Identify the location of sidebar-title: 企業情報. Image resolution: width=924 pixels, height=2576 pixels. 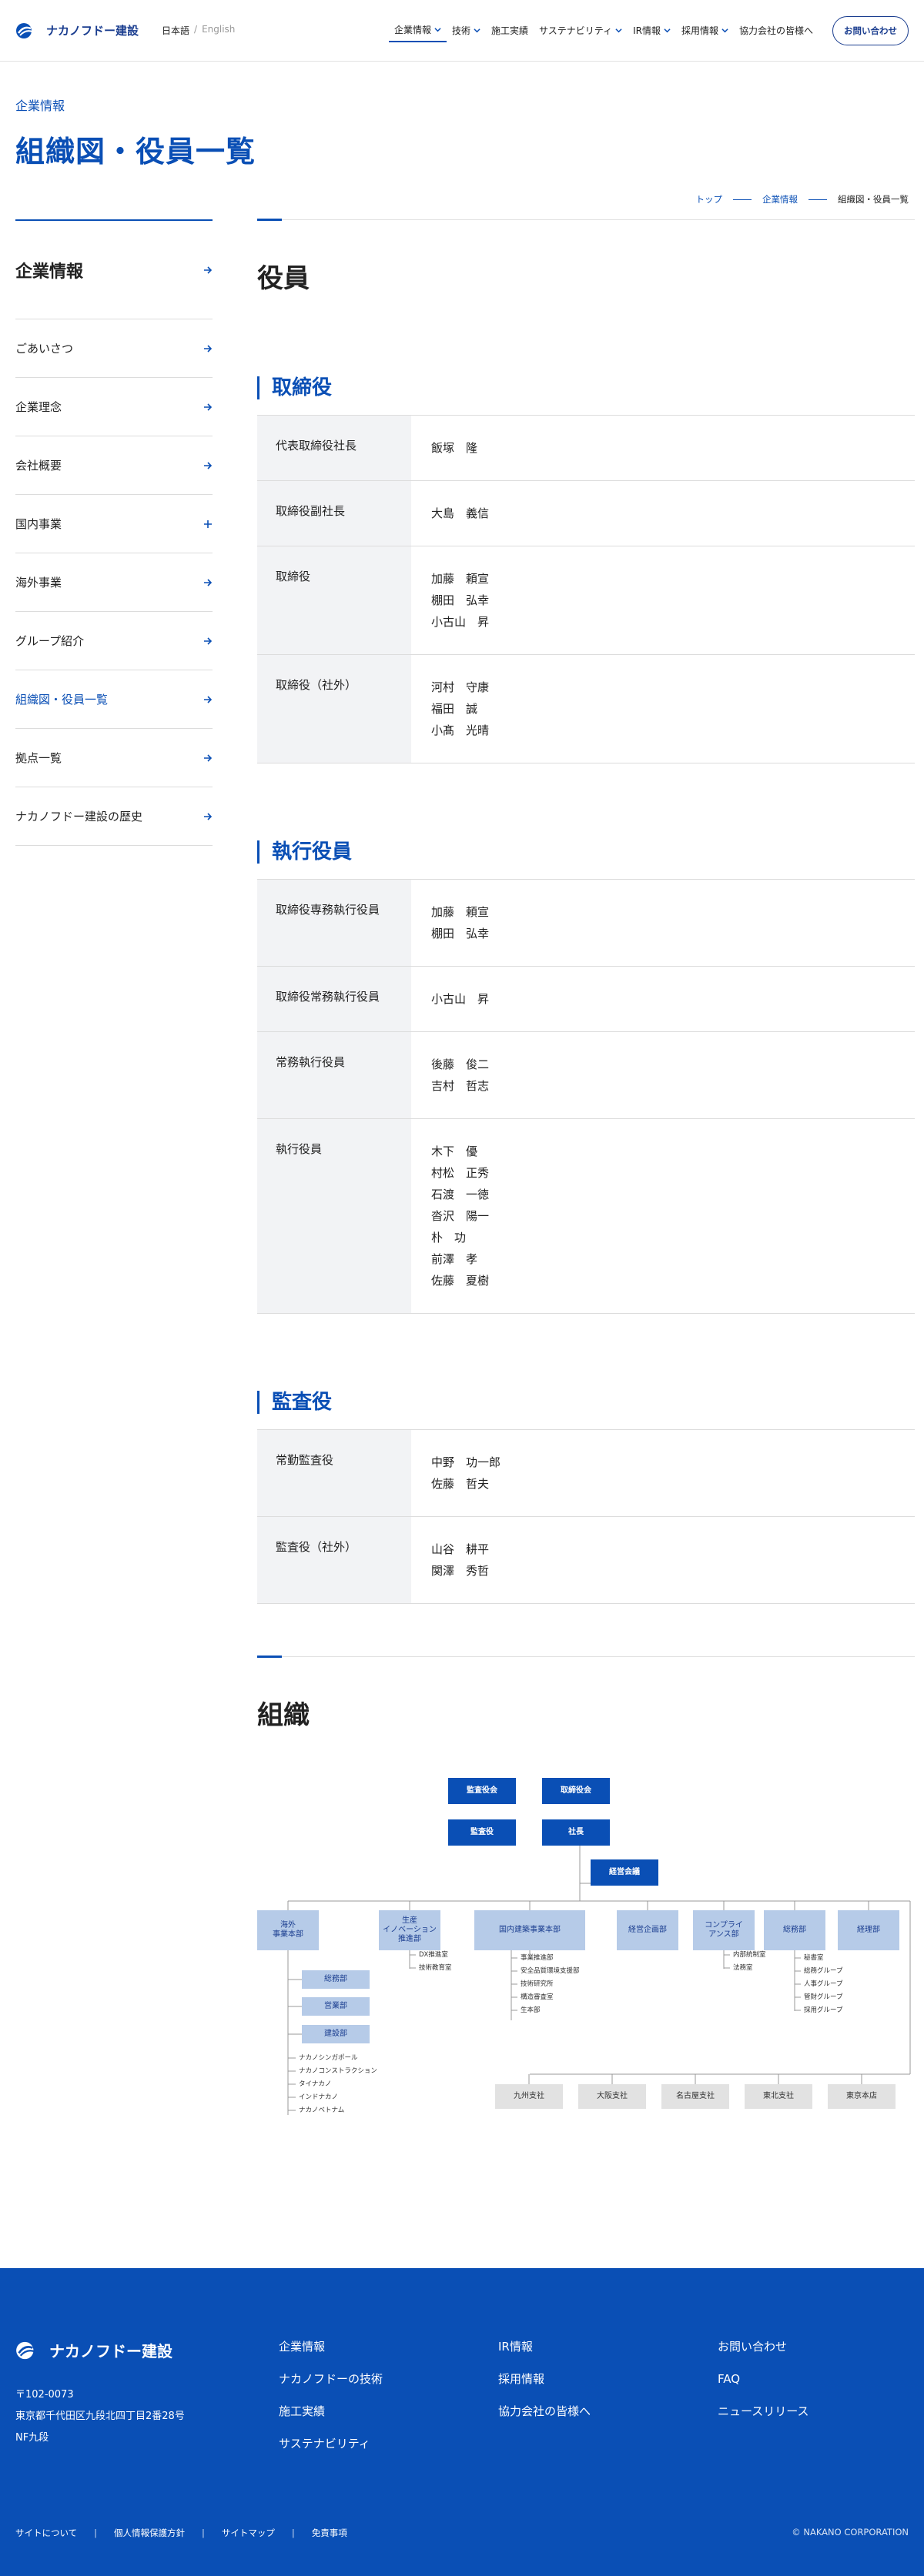
(50, 272).